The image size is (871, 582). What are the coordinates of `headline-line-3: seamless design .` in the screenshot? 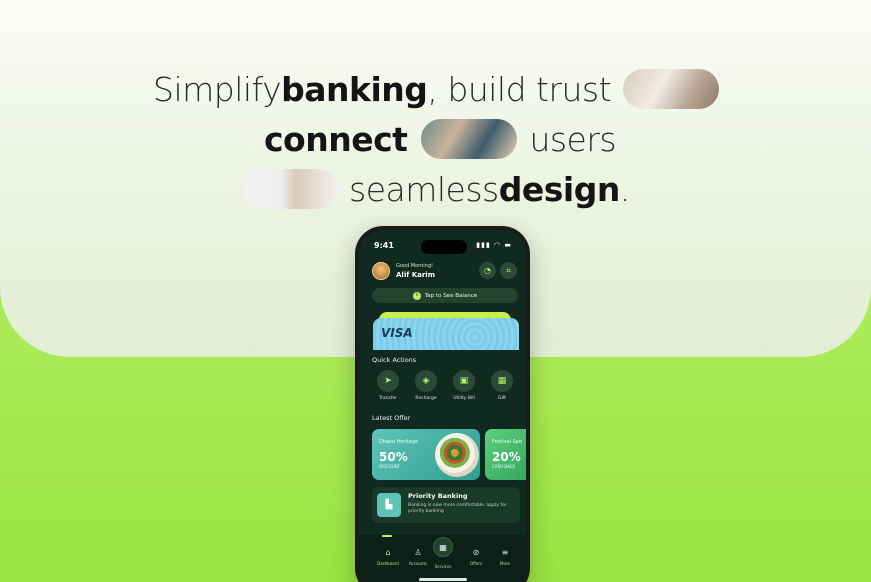 It's located at (436, 189).